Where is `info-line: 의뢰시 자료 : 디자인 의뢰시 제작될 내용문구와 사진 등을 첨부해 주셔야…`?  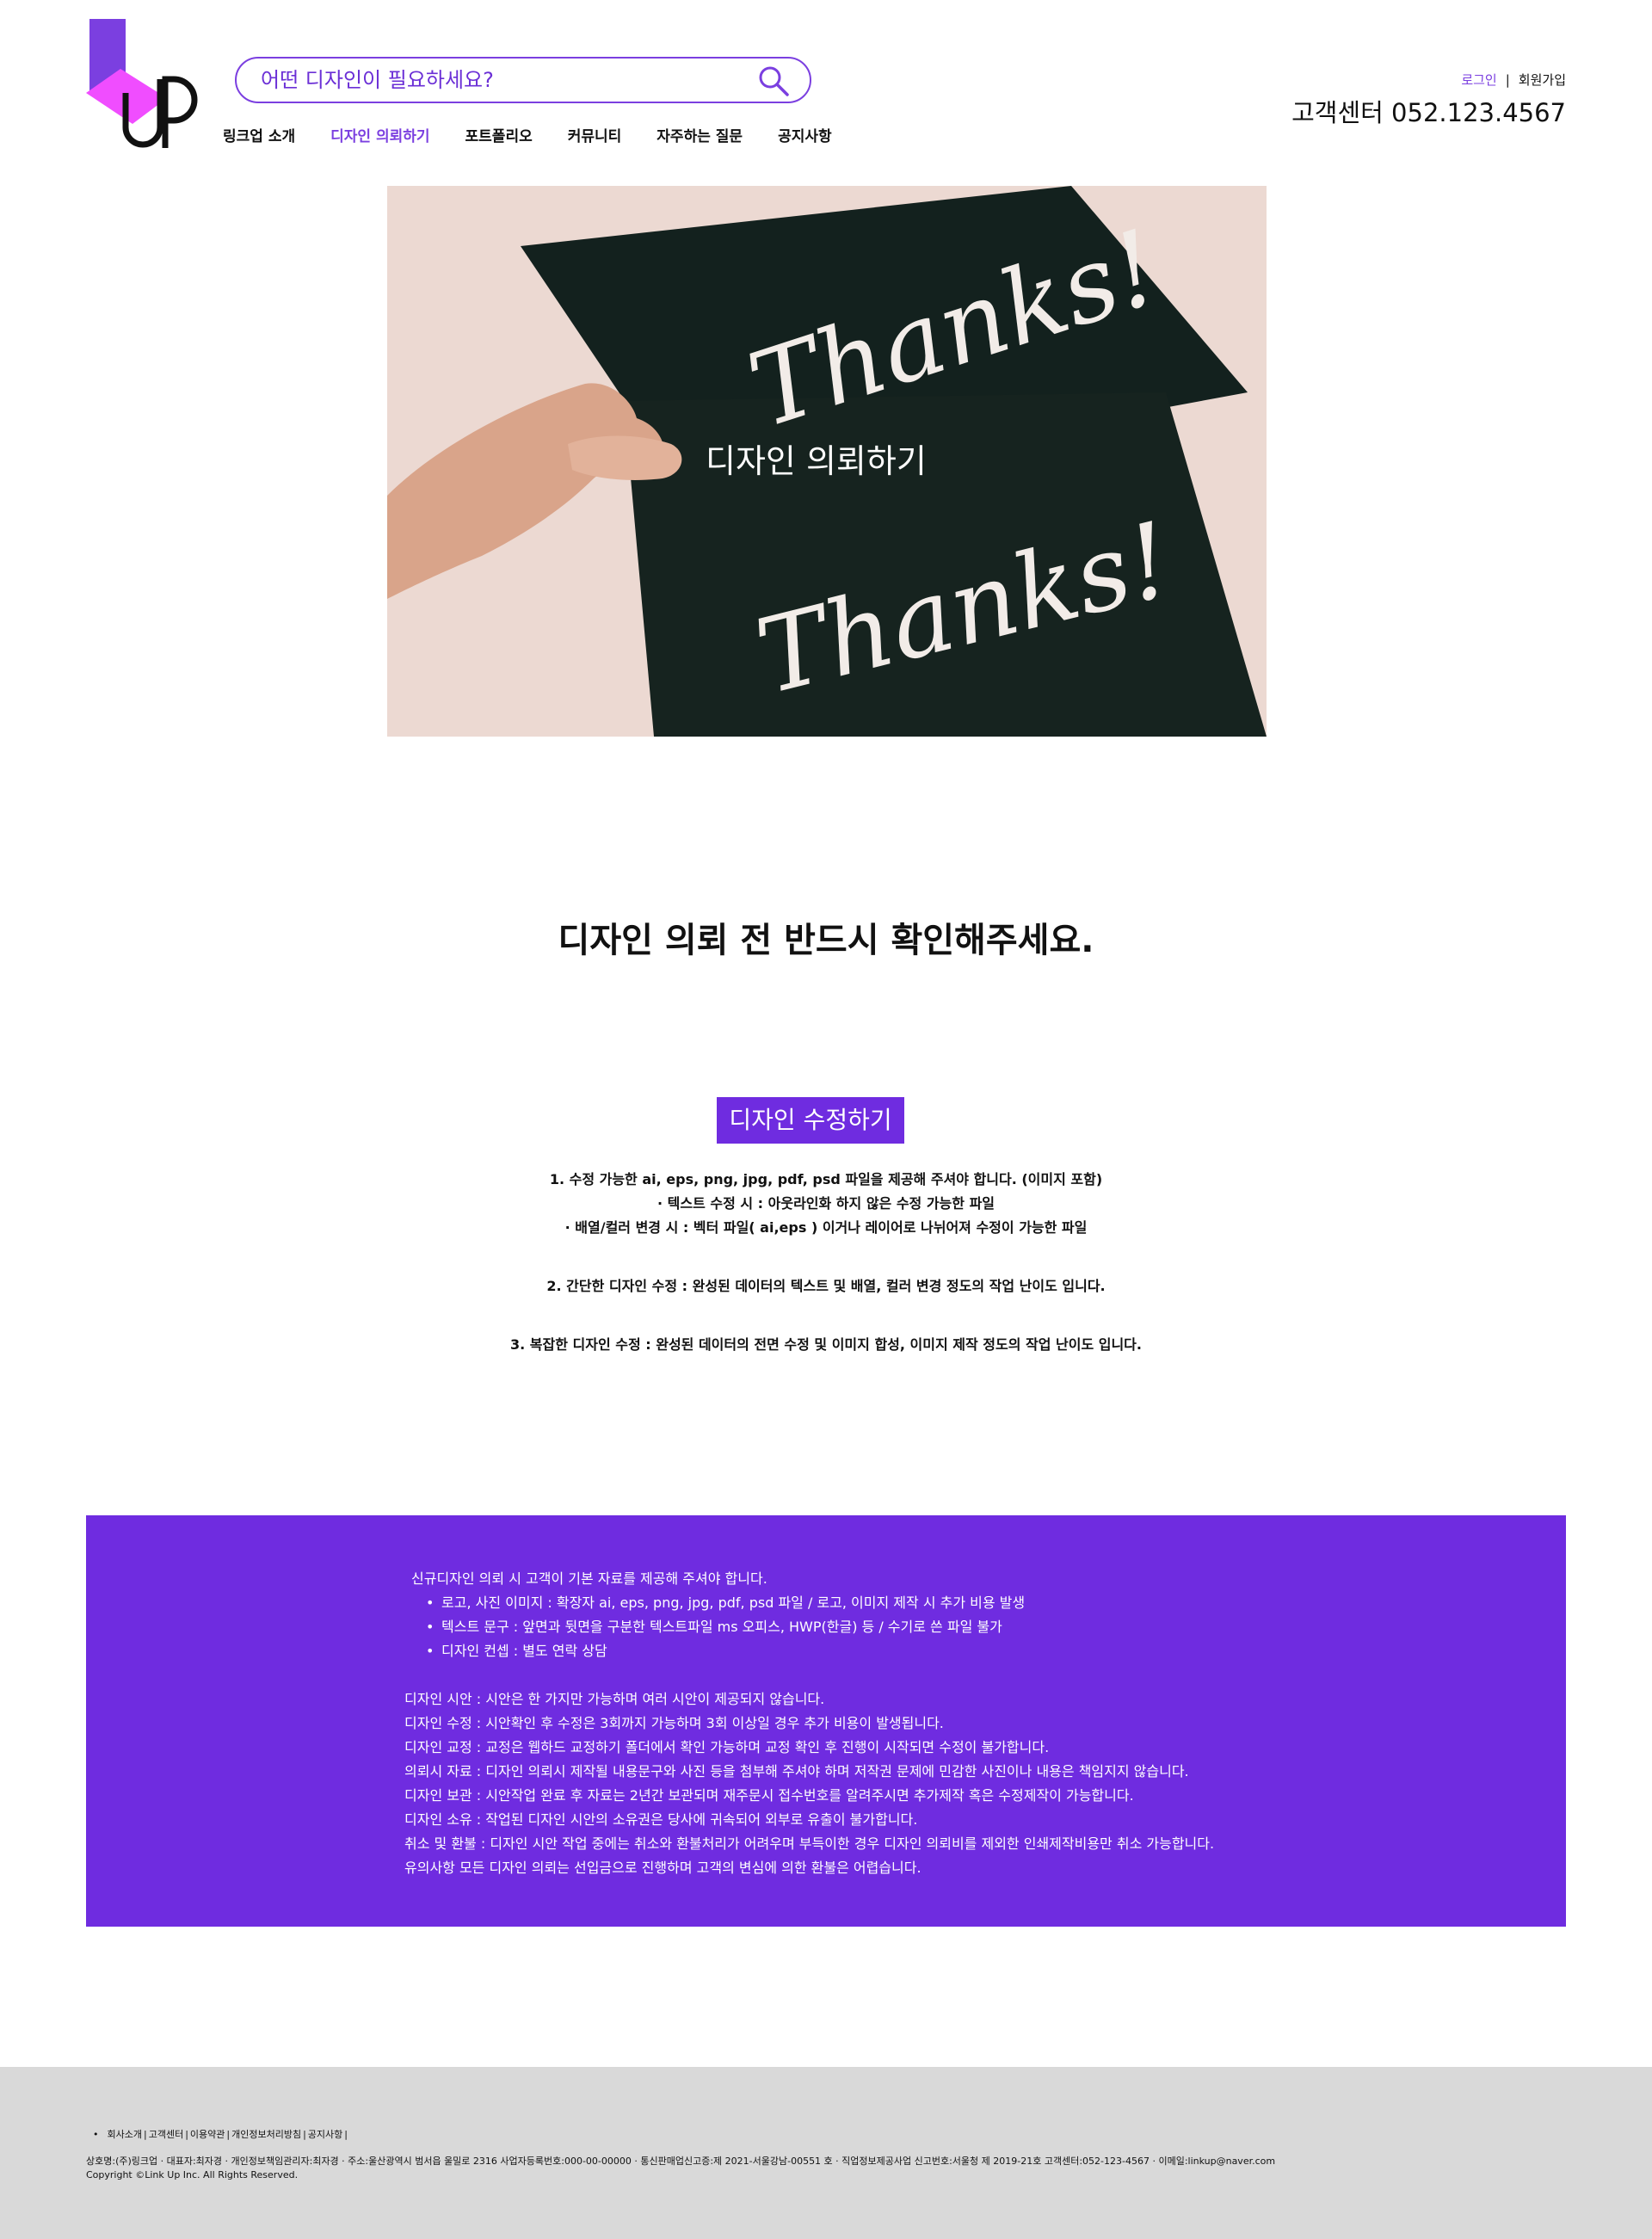 info-line: 의뢰시 자료 : 디자인 의뢰시 제작될 내용문구와 사진 등을 첨부해 주셔야… is located at coordinates (796, 1771).